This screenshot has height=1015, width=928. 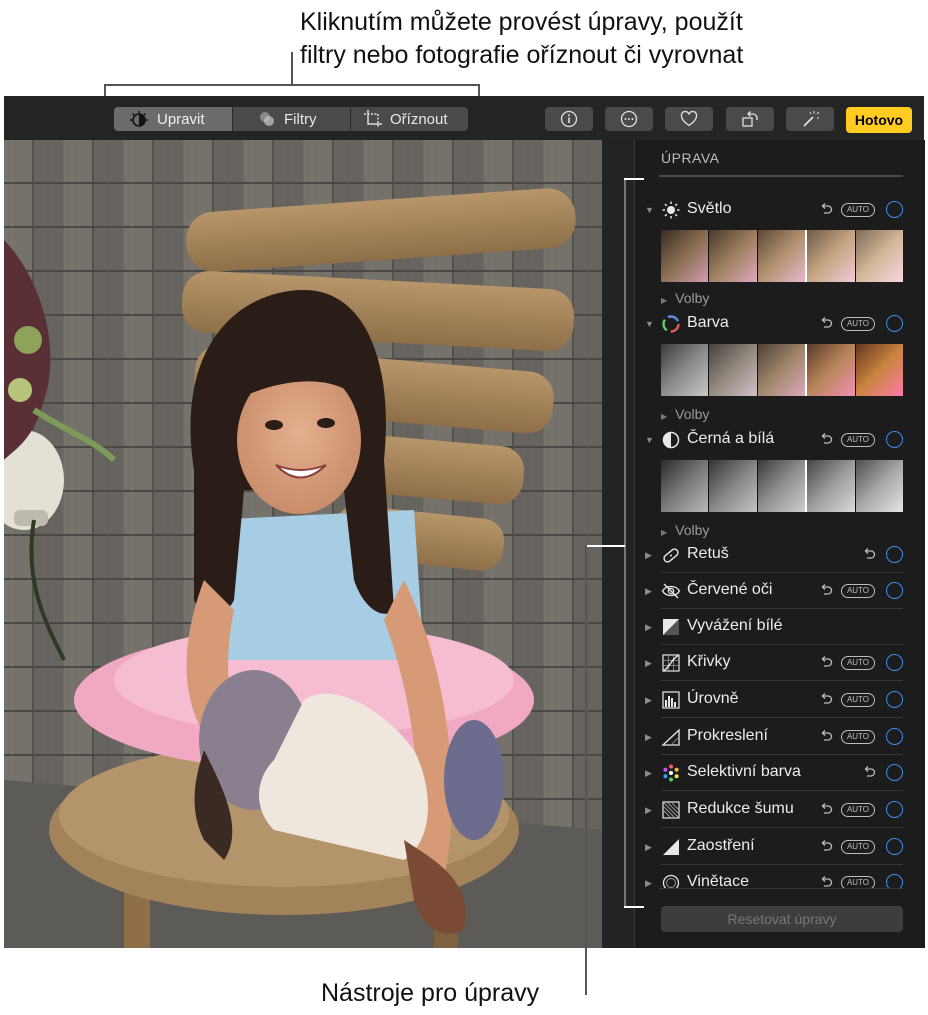 I want to click on black-white-thumbnail-strip, so click(x=782, y=486).